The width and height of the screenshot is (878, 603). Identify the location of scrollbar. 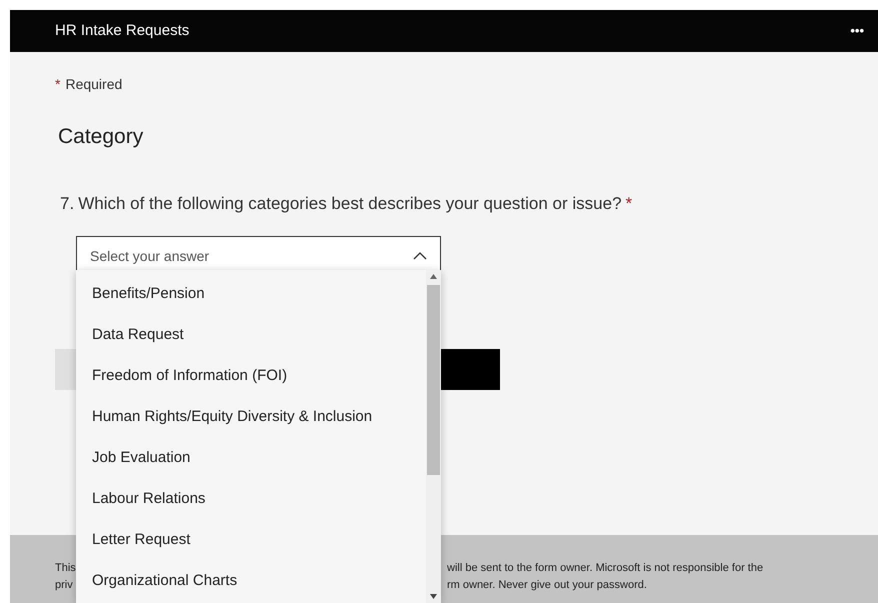
(433, 436).